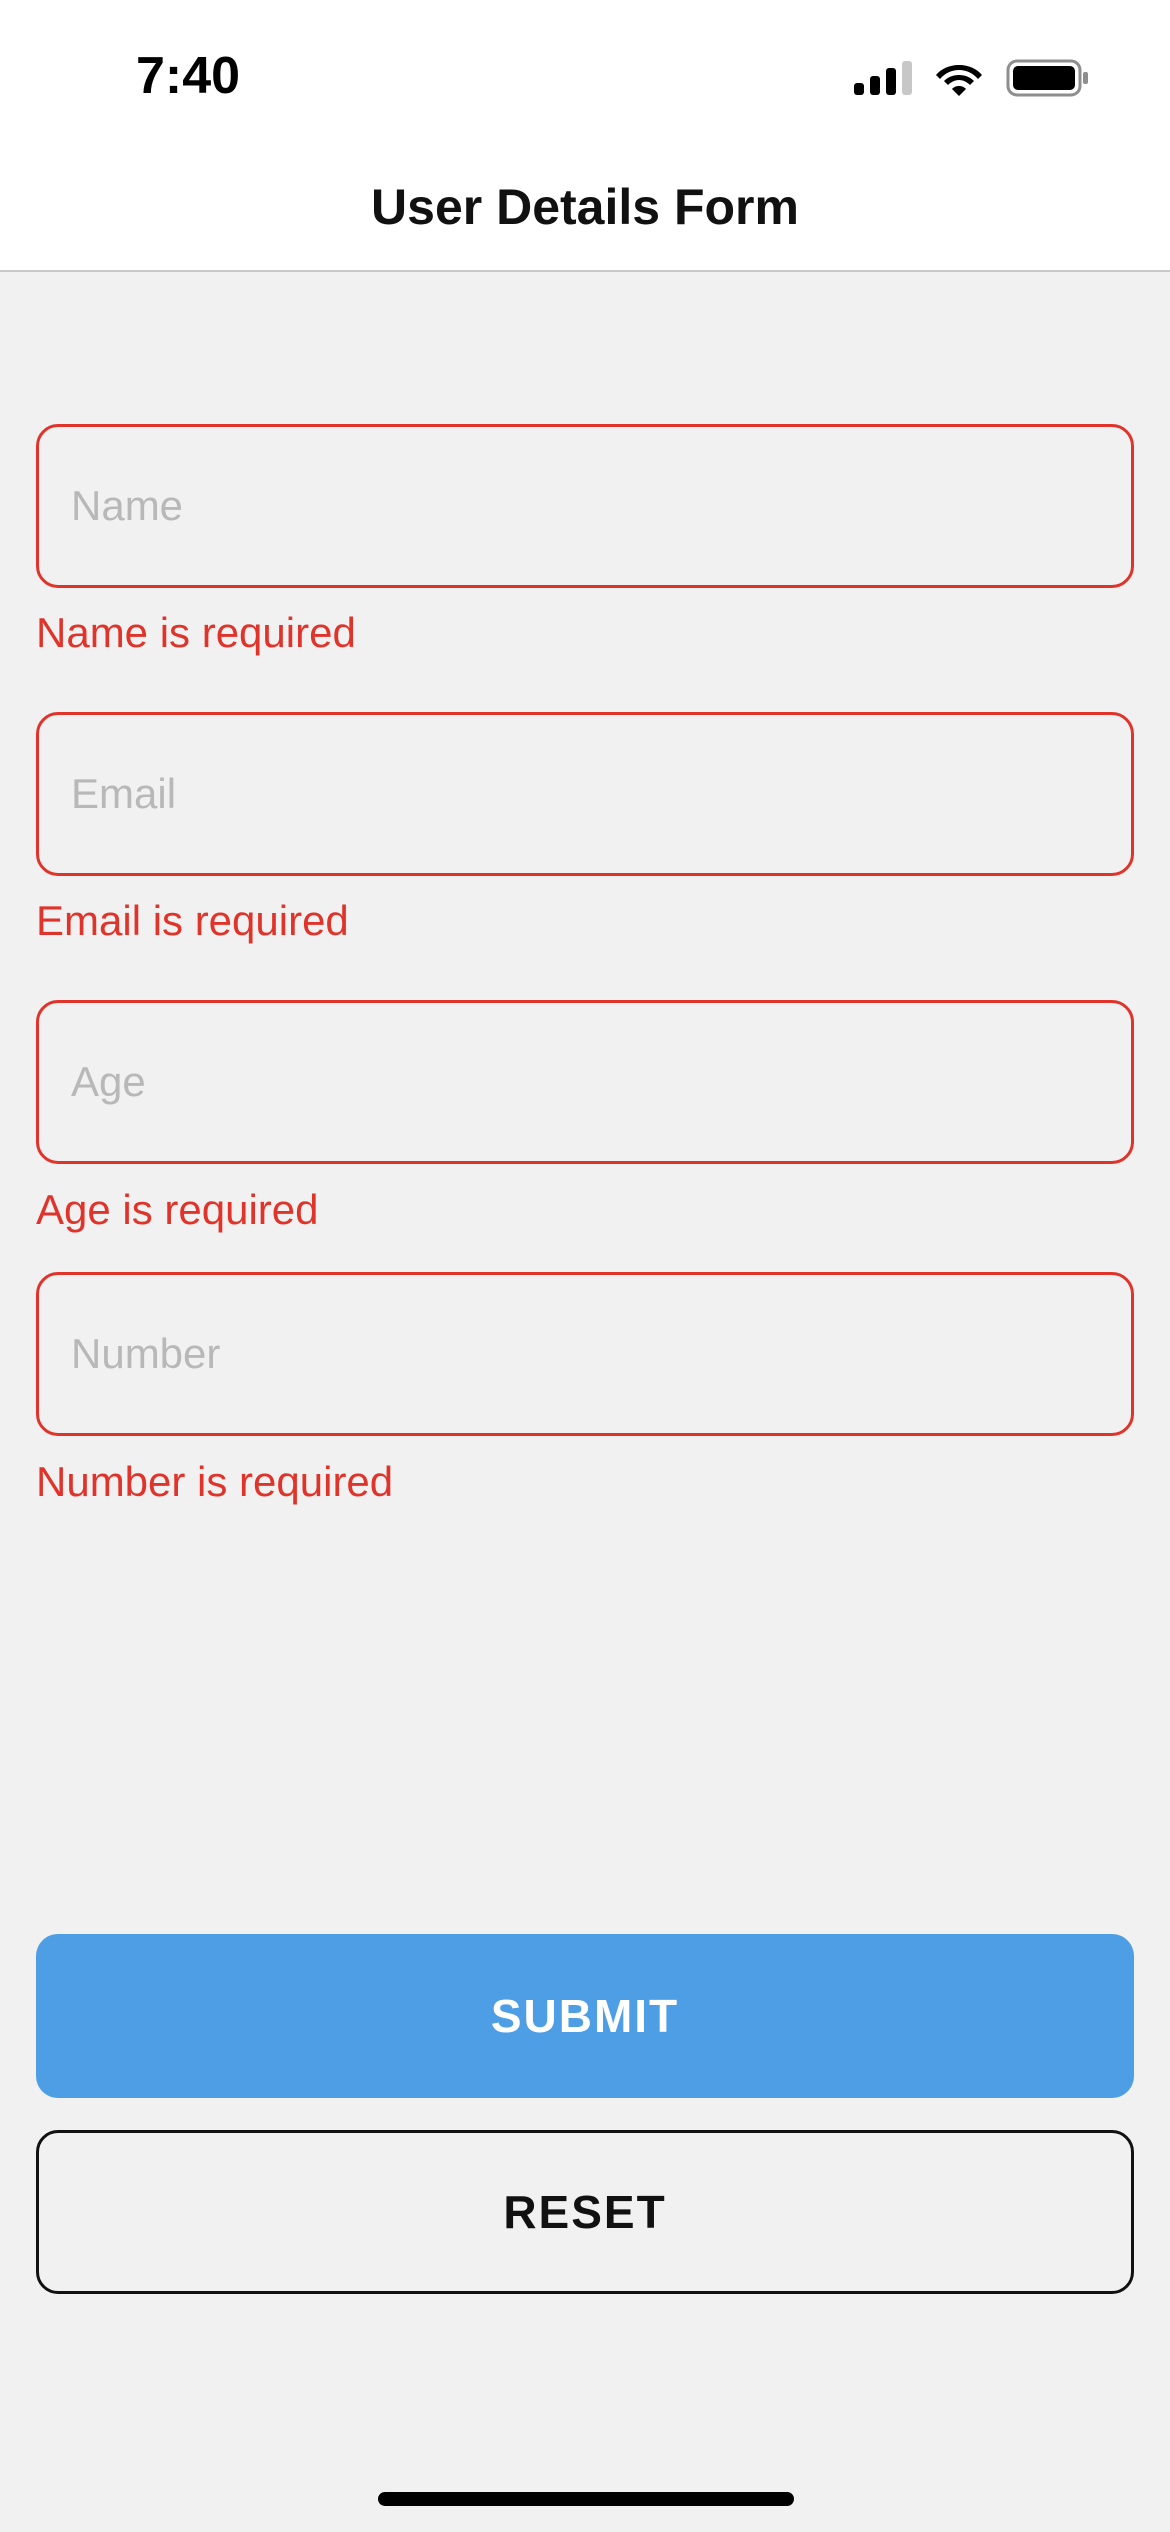 The height and width of the screenshot is (2532, 1170). I want to click on email-field, so click(585, 794).